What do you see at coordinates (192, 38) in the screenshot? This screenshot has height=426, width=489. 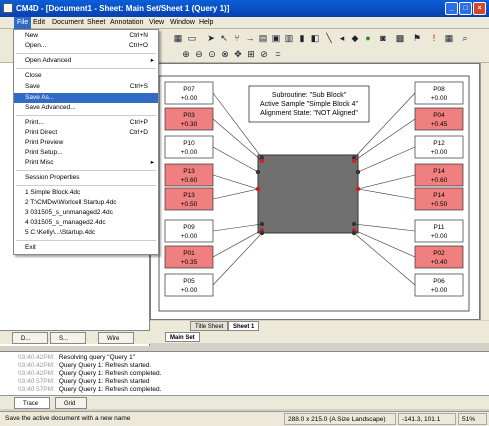 I see `window-icon: ▭` at bounding box center [192, 38].